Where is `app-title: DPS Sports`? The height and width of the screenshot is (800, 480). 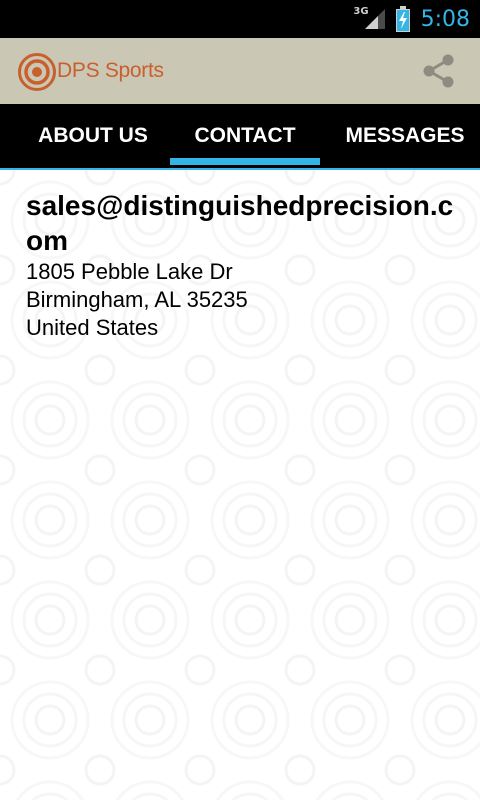 app-title: DPS Sports is located at coordinates (110, 70).